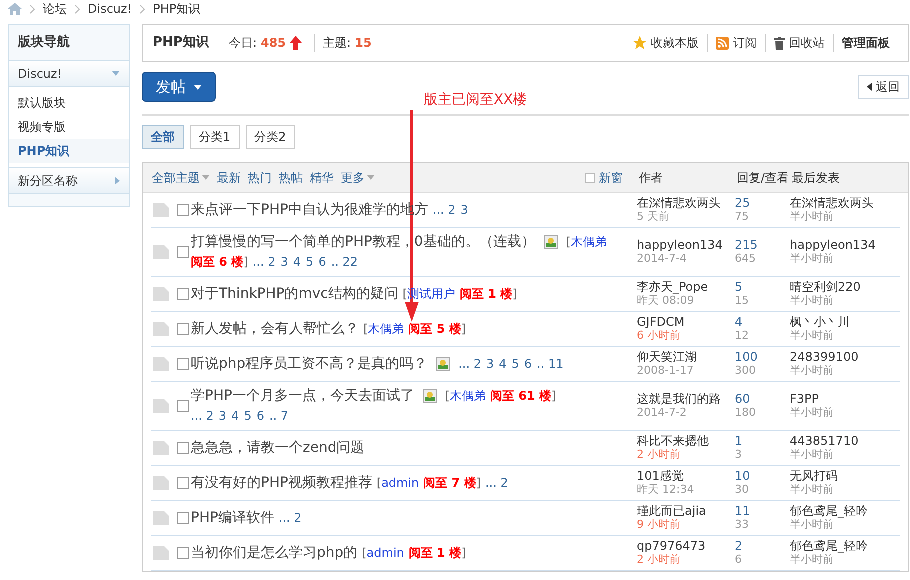  What do you see at coordinates (739, 322) in the screenshot?
I see `reply-count: 4` at bounding box center [739, 322].